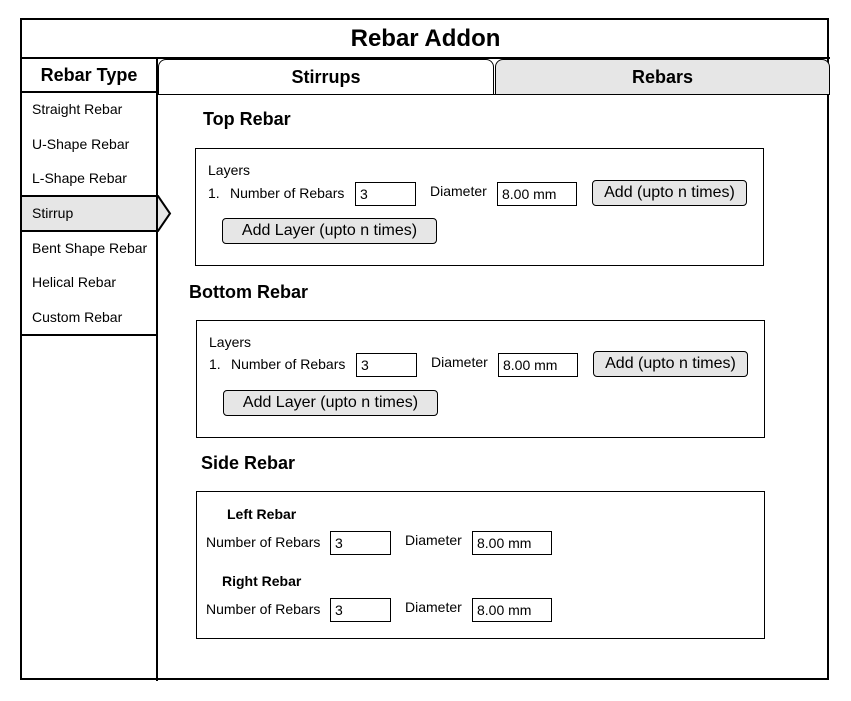 This screenshot has width=851, height=701. I want to click on sidebar-item-straight-rebar: Straight Rebar, so click(93, 109).